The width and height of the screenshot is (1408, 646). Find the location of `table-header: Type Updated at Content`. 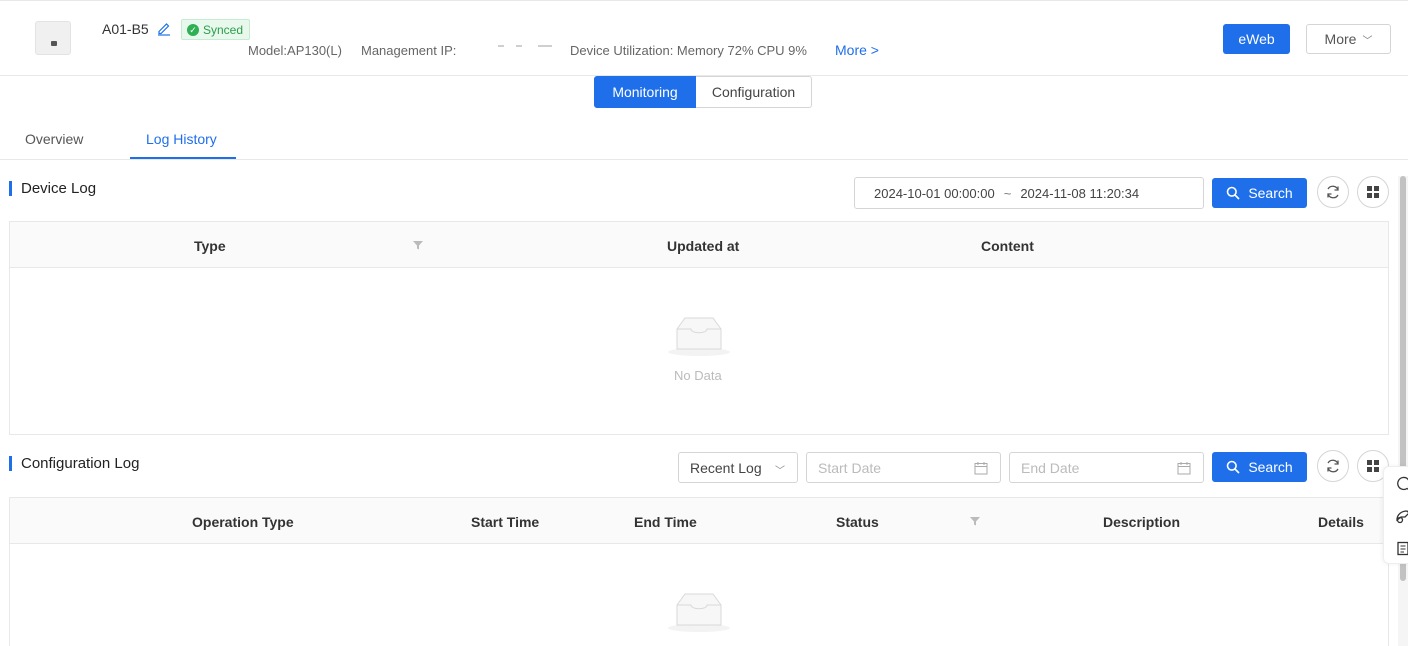

table-header: Type Updated at Content is located at coordinates (699, 245).